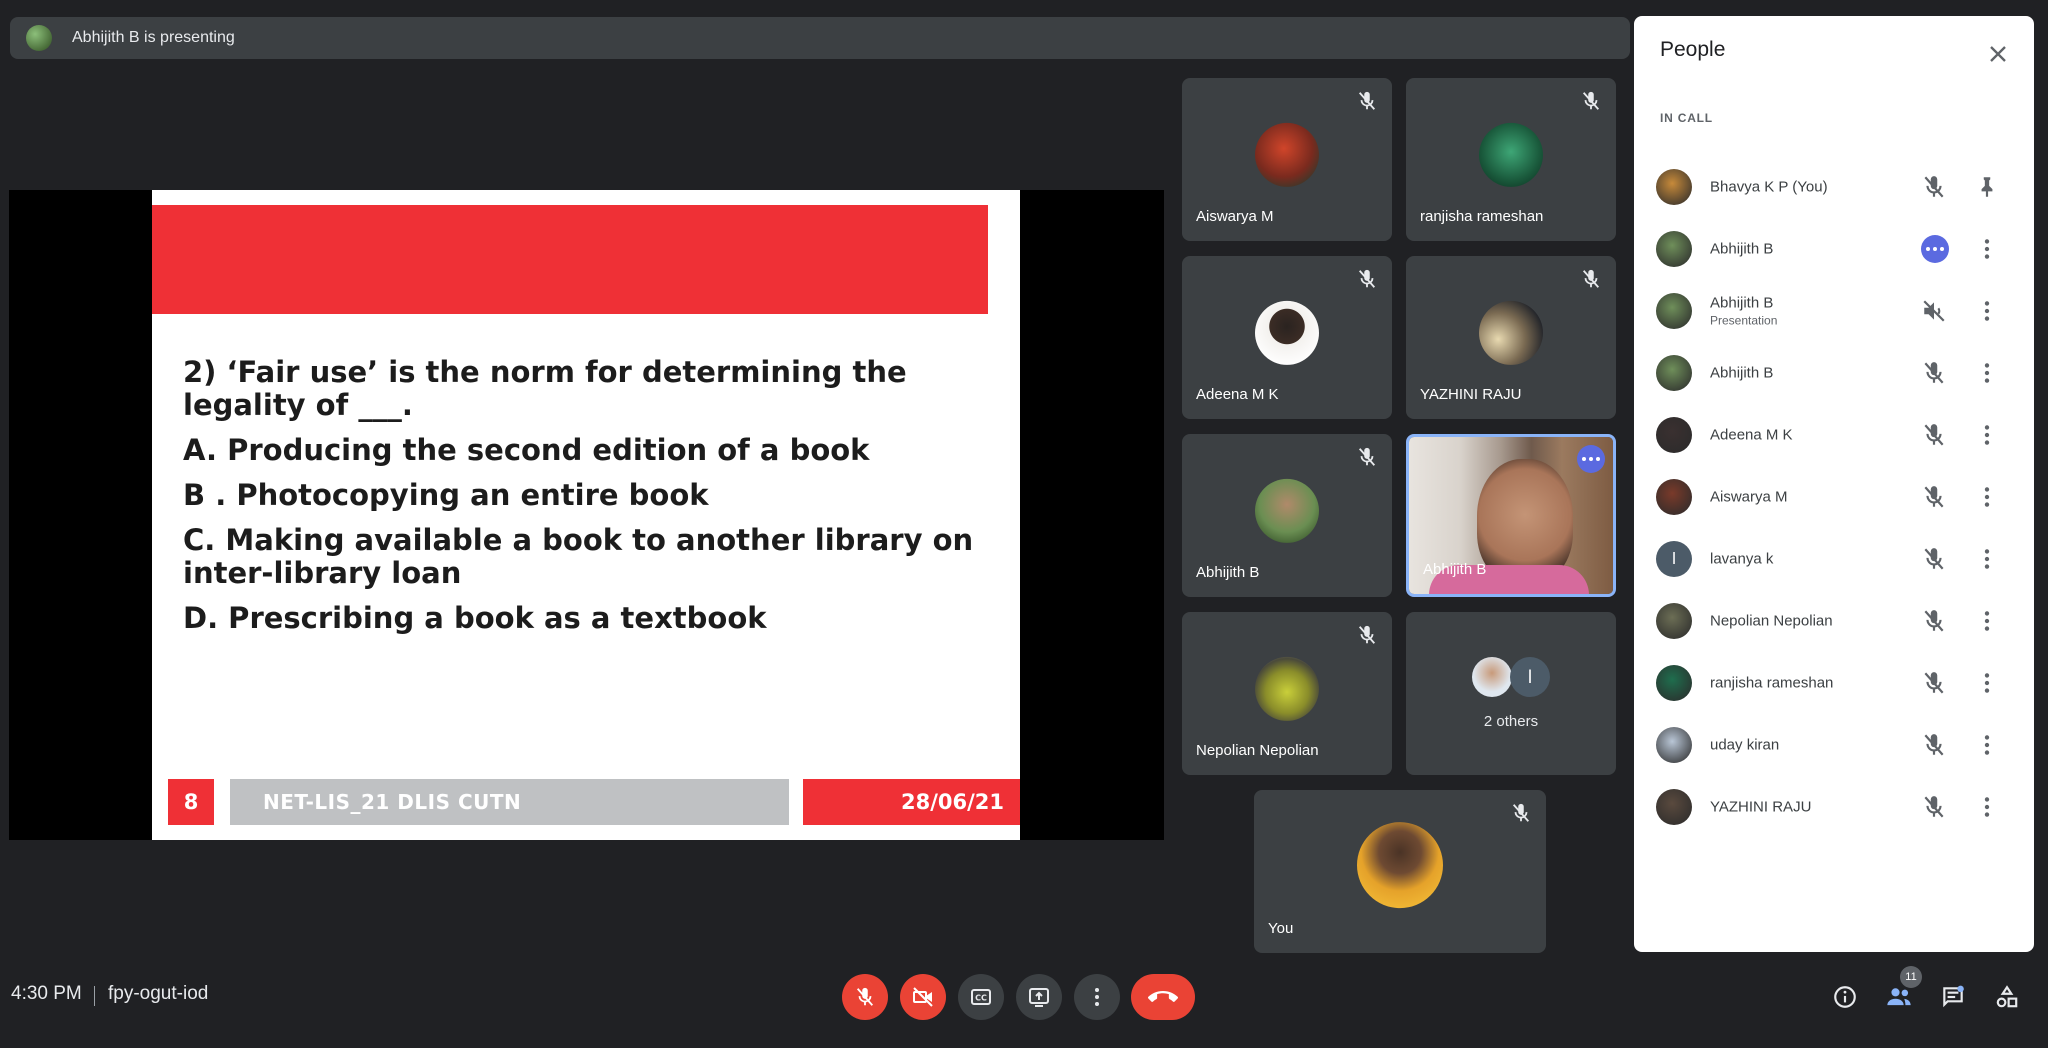  I want to click on participant-tile: YAZHINI RAJU, so click(1511, 337).